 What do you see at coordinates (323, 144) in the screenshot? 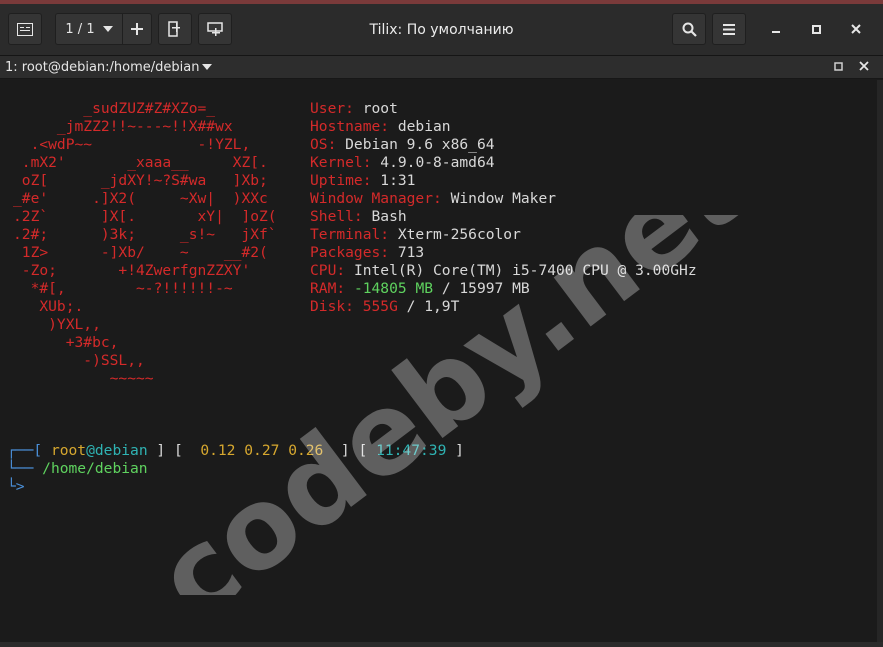
I see `sysinfo-key: OS:` at bounding box center [323, 144].